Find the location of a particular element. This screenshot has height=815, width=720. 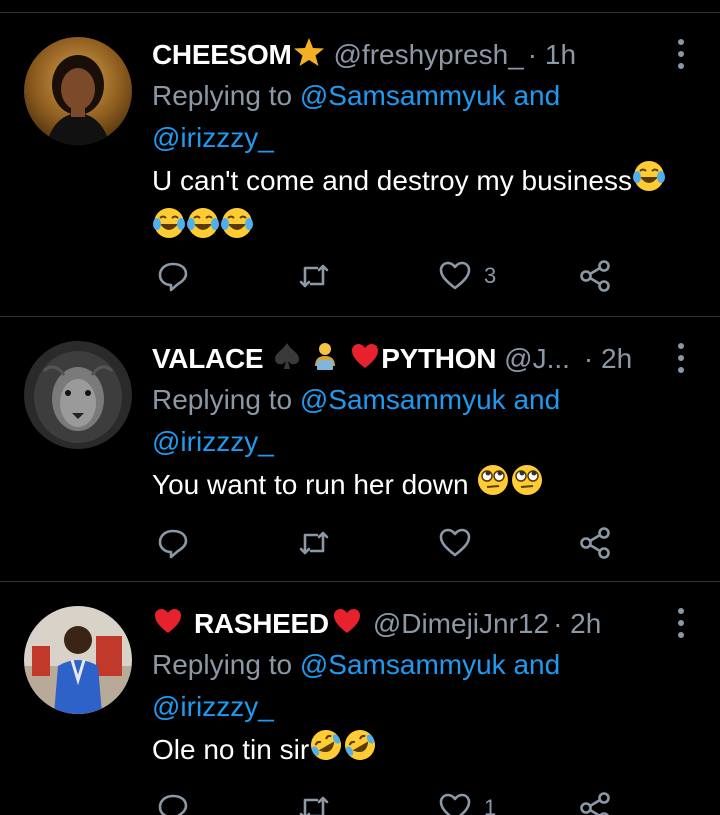

tweet-header: RASHEED @DimejiJnr12 · 2h is located at coordinates (406, 624).